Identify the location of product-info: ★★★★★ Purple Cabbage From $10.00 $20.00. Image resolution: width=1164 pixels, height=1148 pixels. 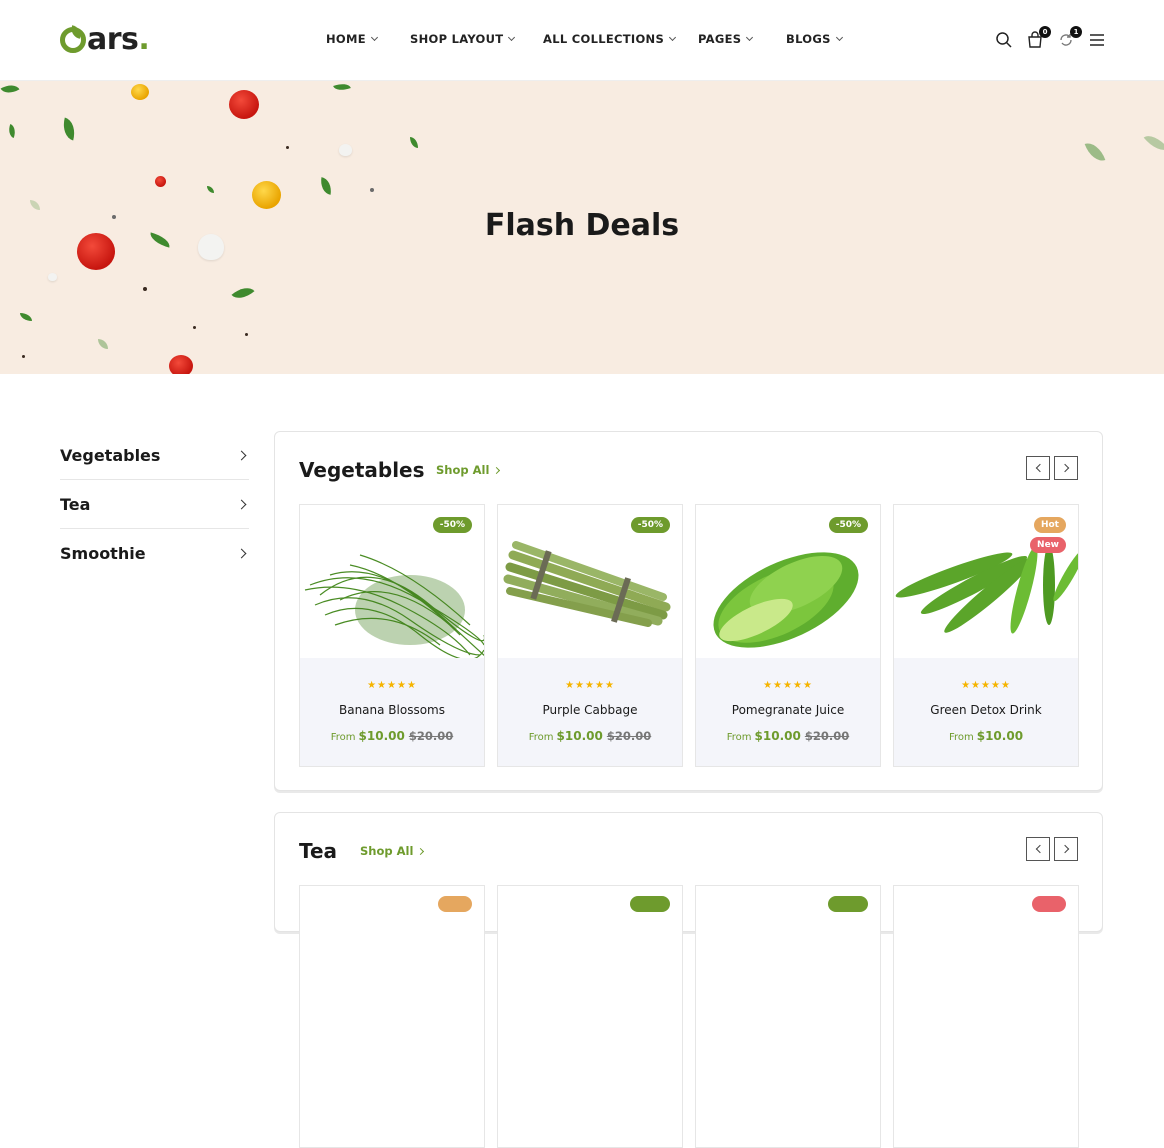
(590, 712).